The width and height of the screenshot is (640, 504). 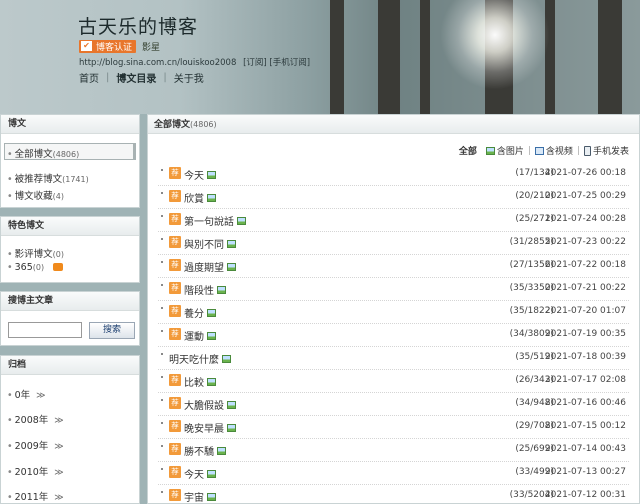 What do you see at coordinates (114, 47) in the screenshot?
I see `cert-badge-label: 博客认证` at bounding box center [114, 47].